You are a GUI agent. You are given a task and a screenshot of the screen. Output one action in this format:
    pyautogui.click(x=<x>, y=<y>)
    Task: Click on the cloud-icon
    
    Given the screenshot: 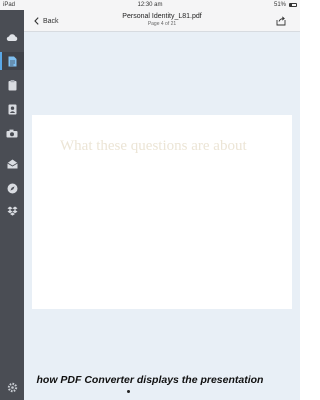 What is the action you would take?
    pyautogui.click(x=12, y=37)
    